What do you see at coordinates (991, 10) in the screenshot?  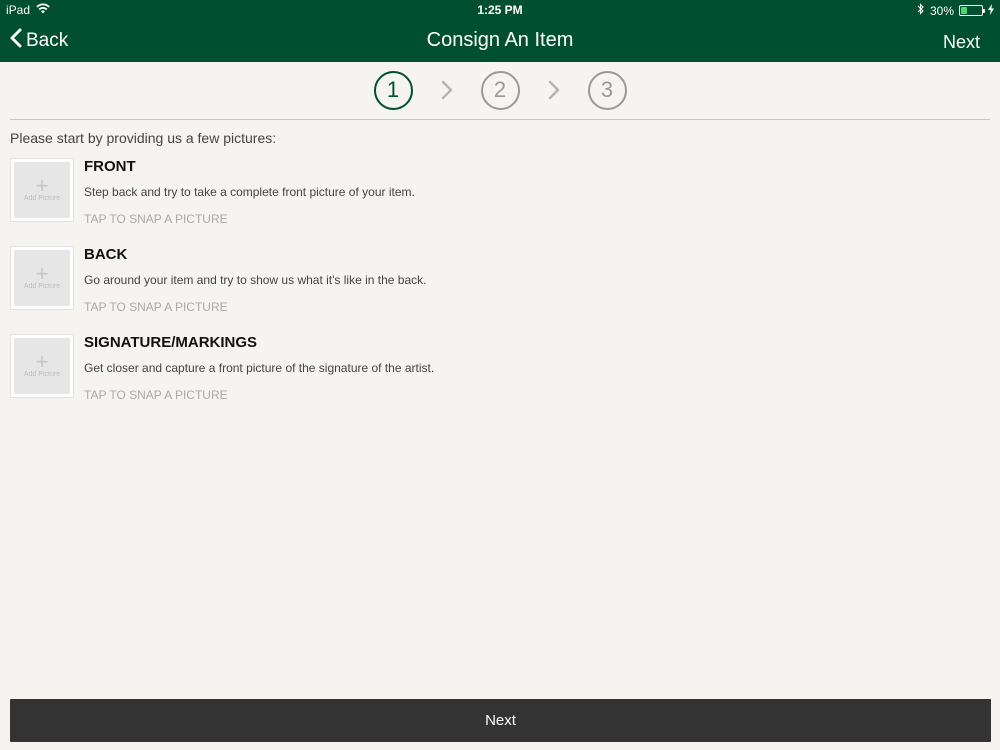 I see `charging-icon` at bounding box center [991, 10].